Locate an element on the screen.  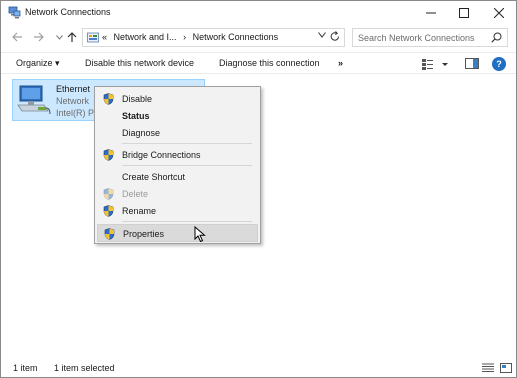
maximize-icon is located at coordinates (464, 13).